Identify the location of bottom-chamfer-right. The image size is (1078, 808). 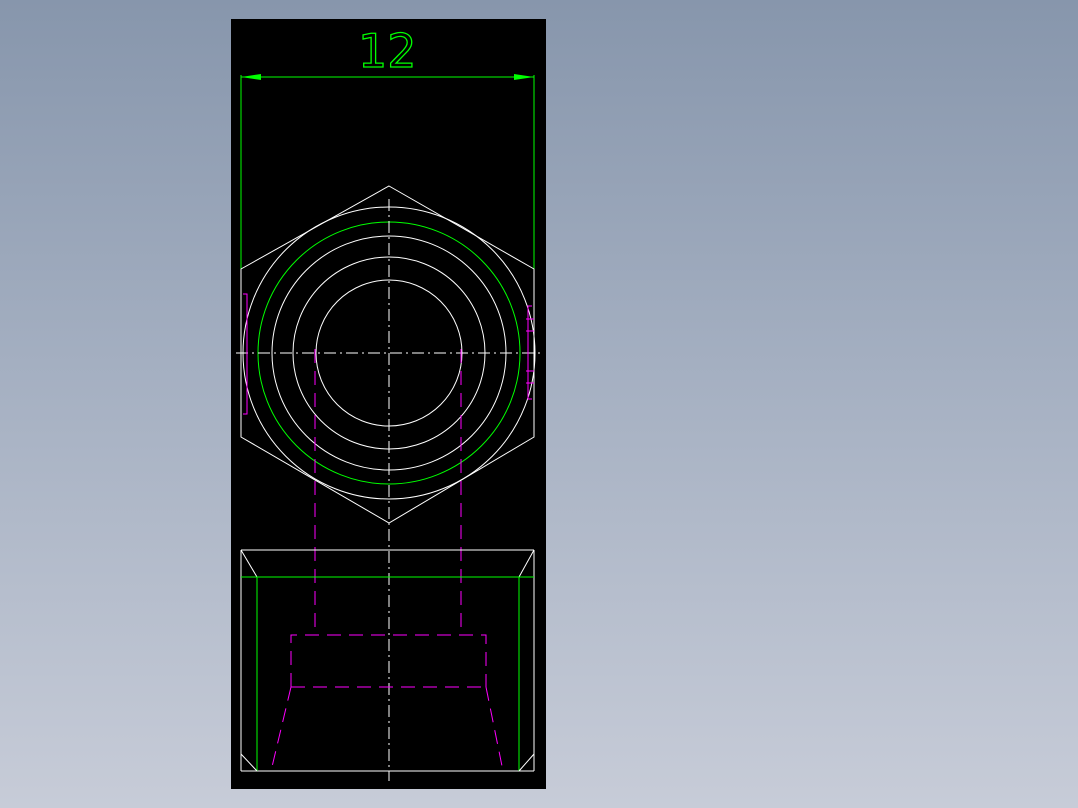
(526, 762).